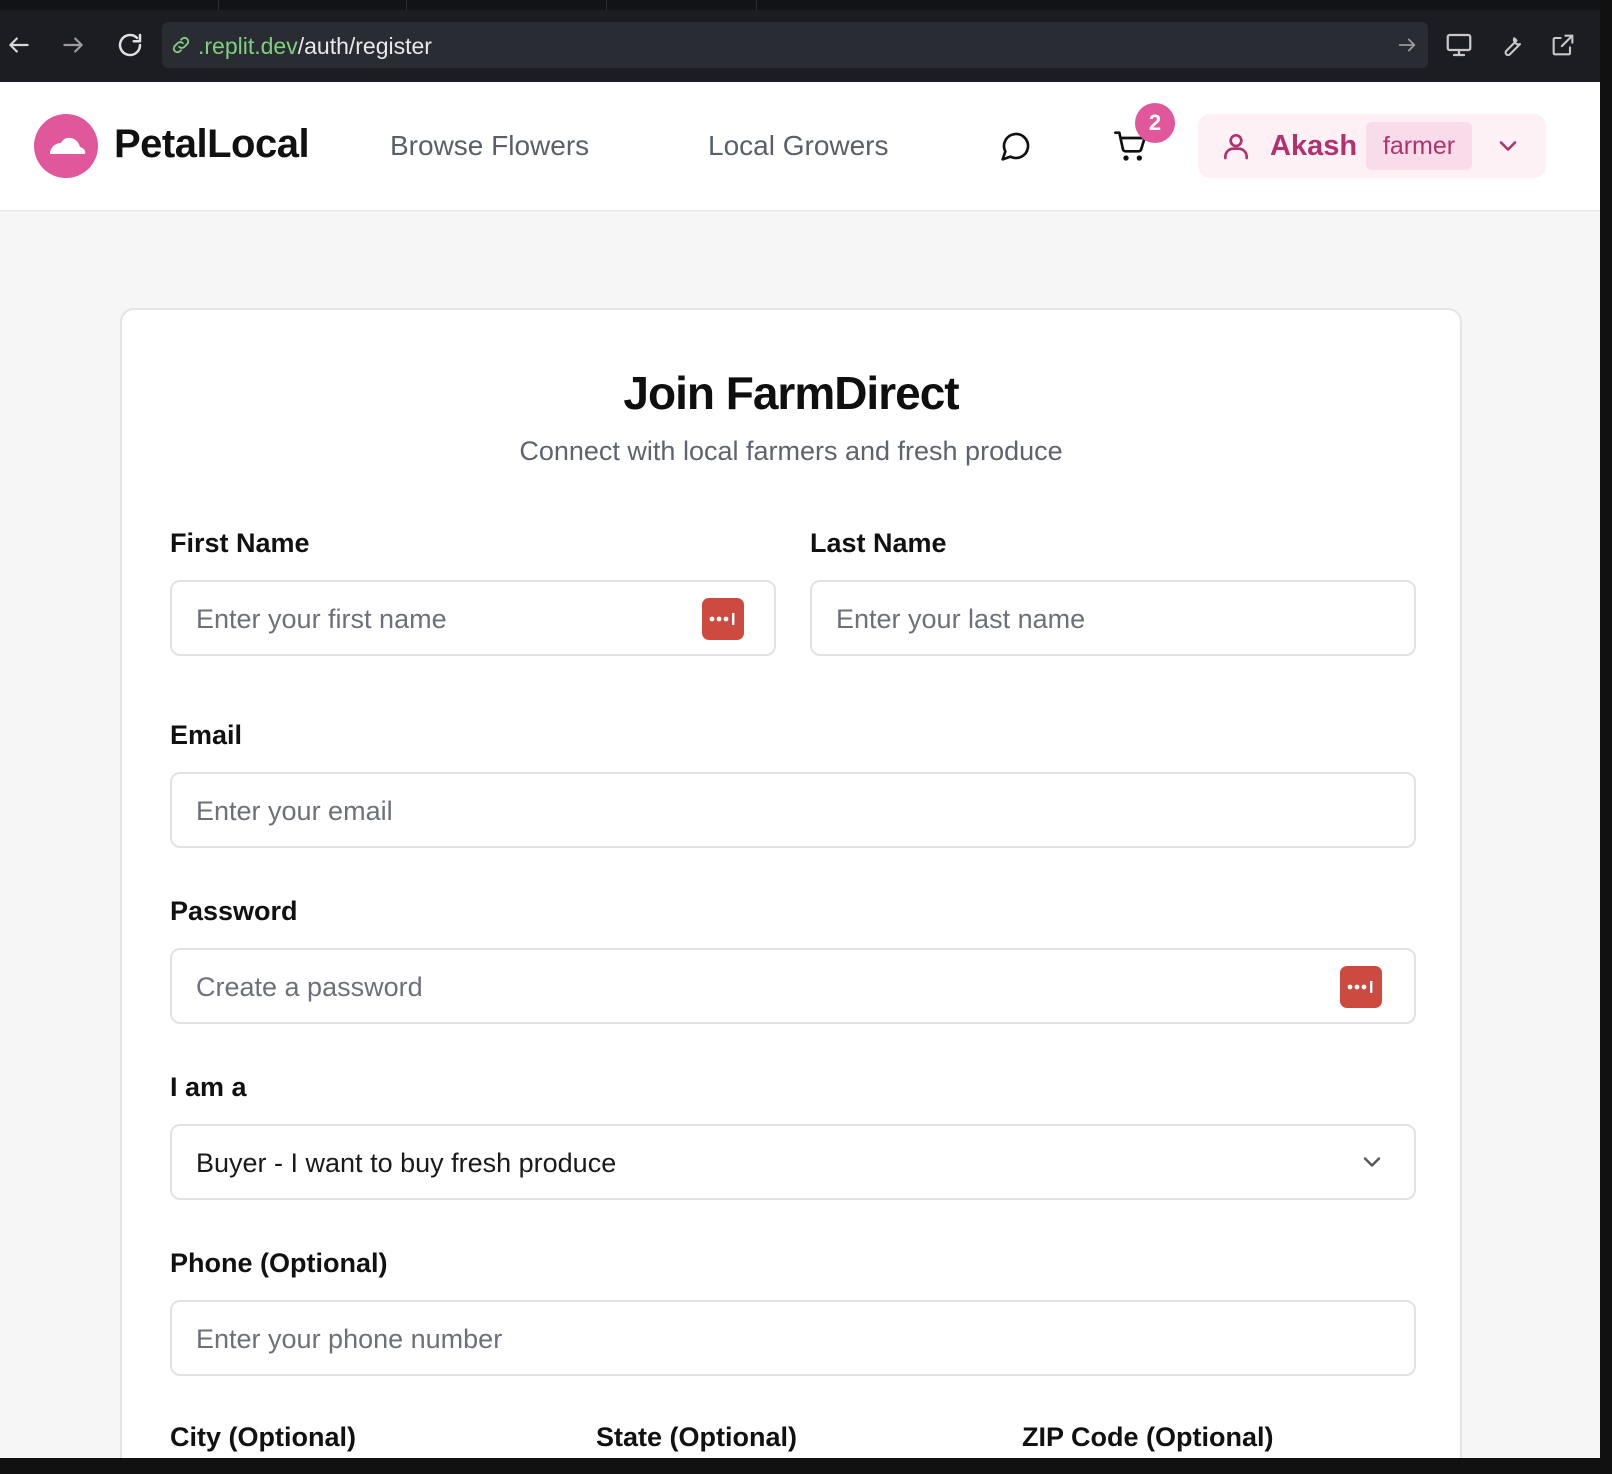 The width and height of the screenshot is (1612, 1474). Describe the element at coordinates (795, 45) in the screenshot. I see `address-bar: .replit.dev/auth/register` at that location.